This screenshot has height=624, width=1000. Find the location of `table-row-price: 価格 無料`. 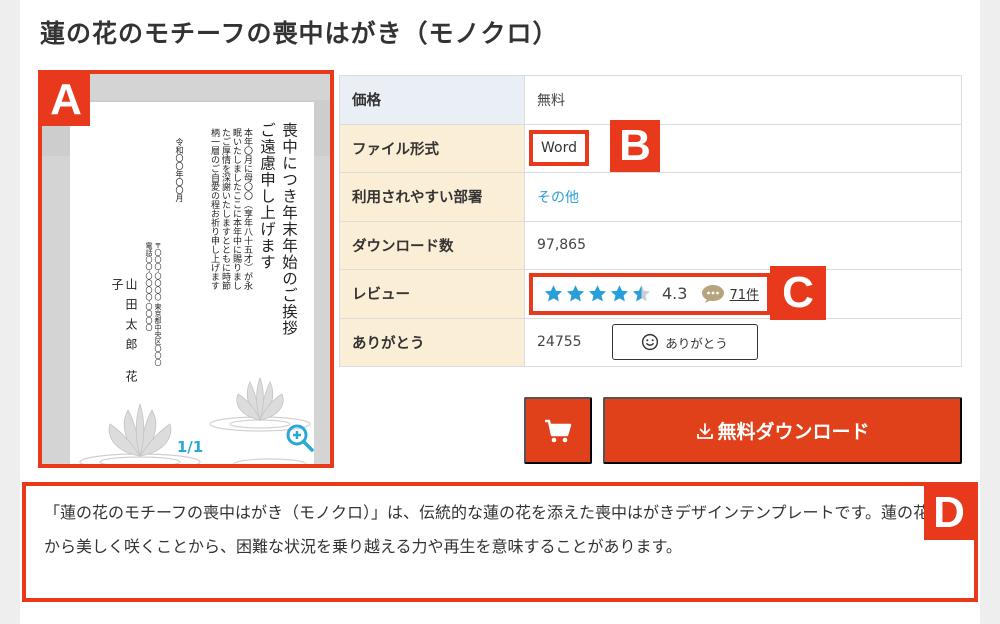

table-row-price: 価格 無料 is located at coordinates (650, 100).